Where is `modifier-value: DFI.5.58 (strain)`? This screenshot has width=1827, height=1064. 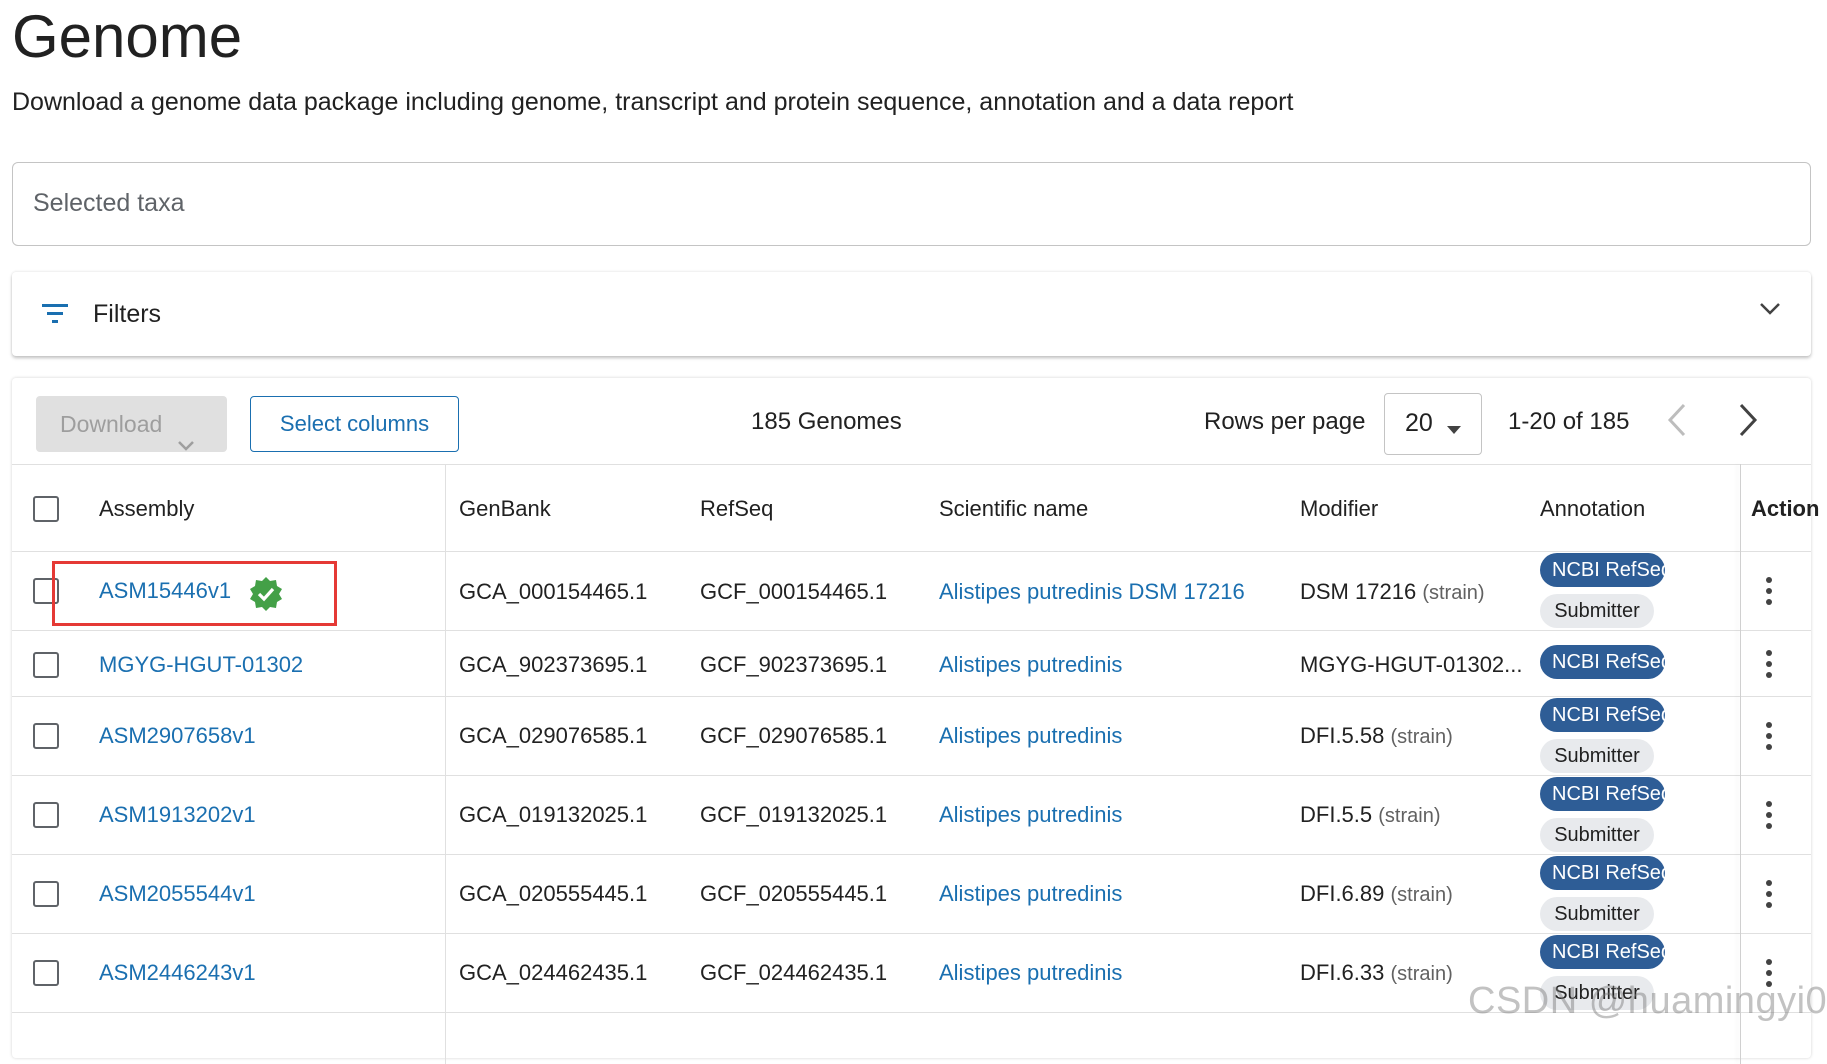
modifier-value: DFI.5.58 (strain) is located at coordinates (1376, 736).